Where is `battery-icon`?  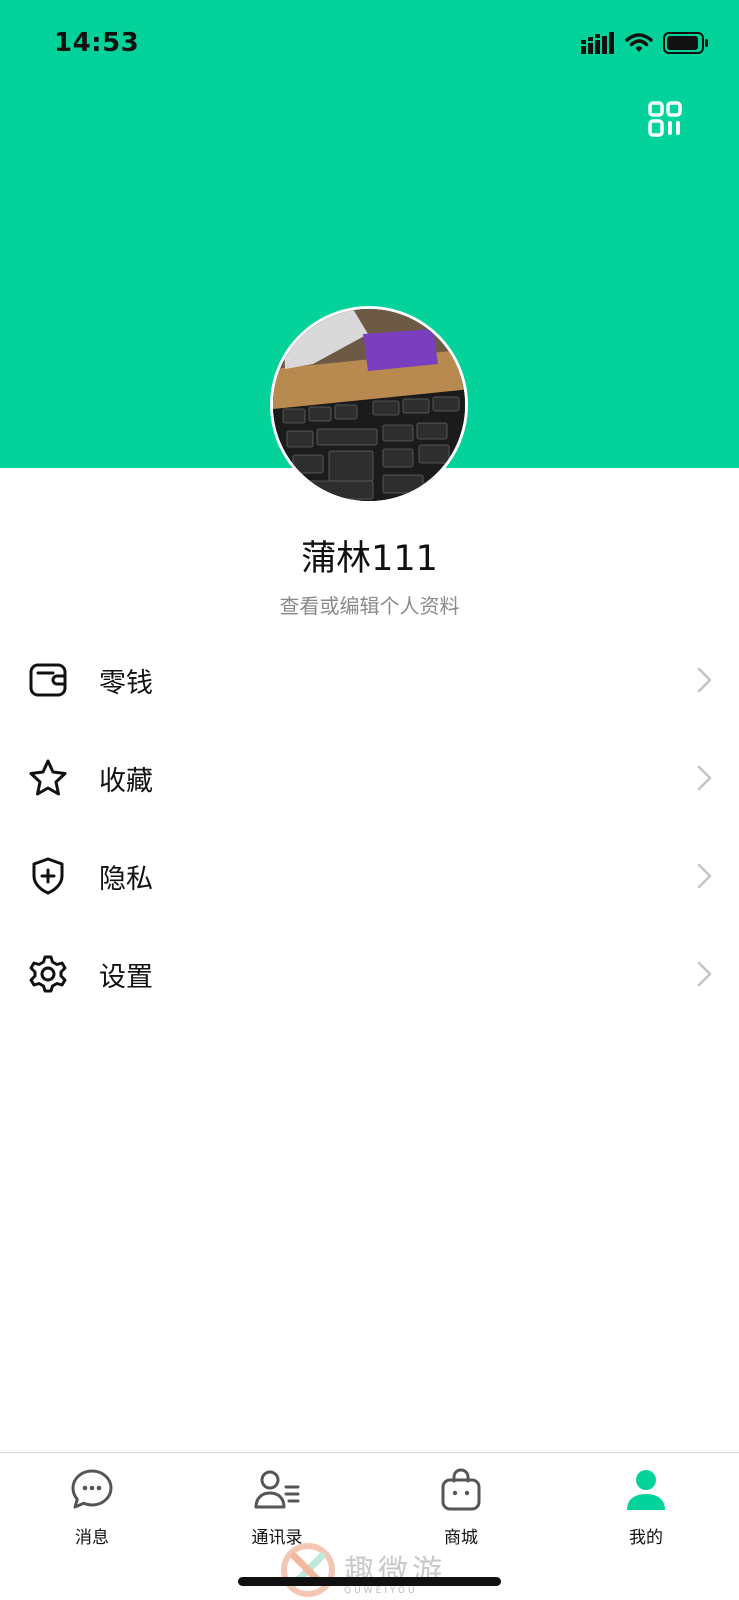
battery-icon is located at coordinates (686, 45).